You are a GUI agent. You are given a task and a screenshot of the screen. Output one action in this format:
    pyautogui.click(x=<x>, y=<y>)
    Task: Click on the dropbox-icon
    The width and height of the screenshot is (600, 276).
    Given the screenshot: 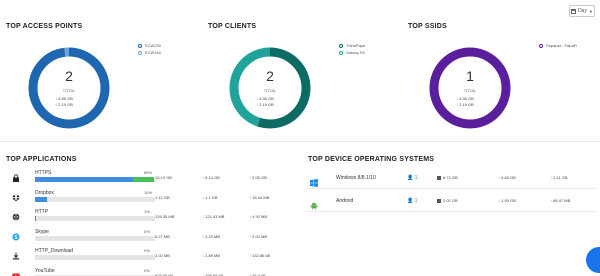 What is the action you would take?
    pyautogui.click(x=16, y=198)
    